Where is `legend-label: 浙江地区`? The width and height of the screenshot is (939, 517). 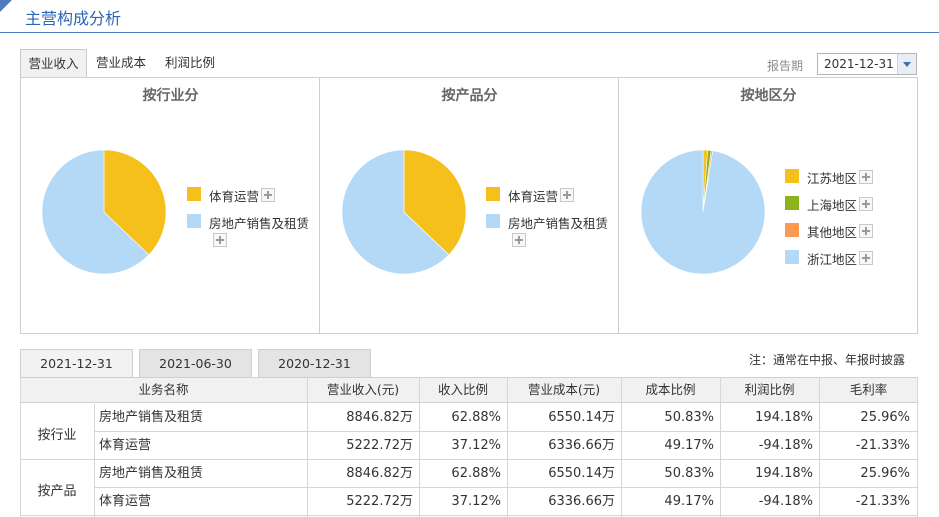
legend-label: 浙江地区 is located at coordinates (832, 259).